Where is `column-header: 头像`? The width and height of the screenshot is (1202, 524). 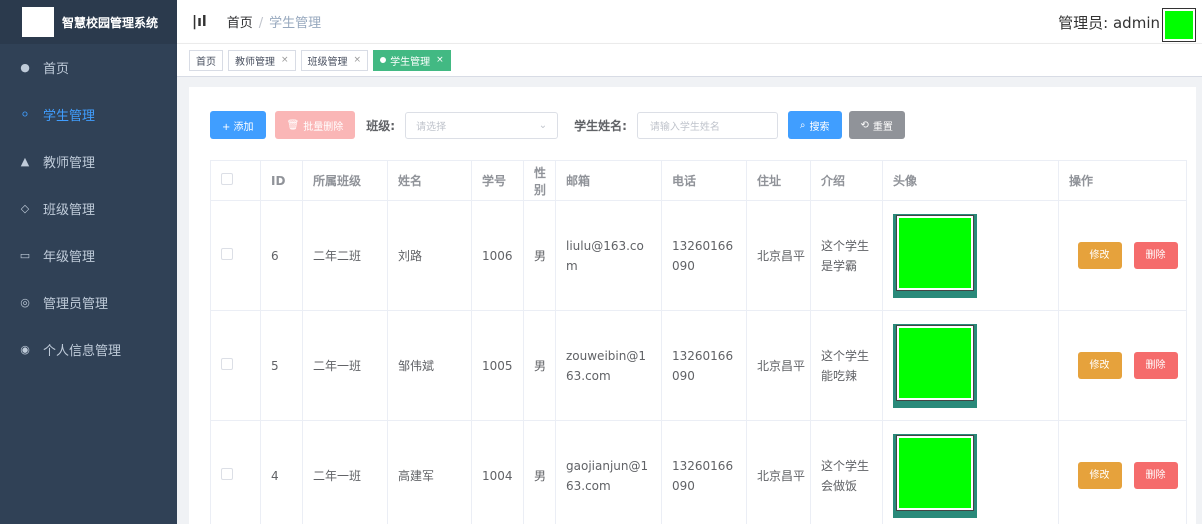
column-header: 头像 is located at coordinates (970, 180).